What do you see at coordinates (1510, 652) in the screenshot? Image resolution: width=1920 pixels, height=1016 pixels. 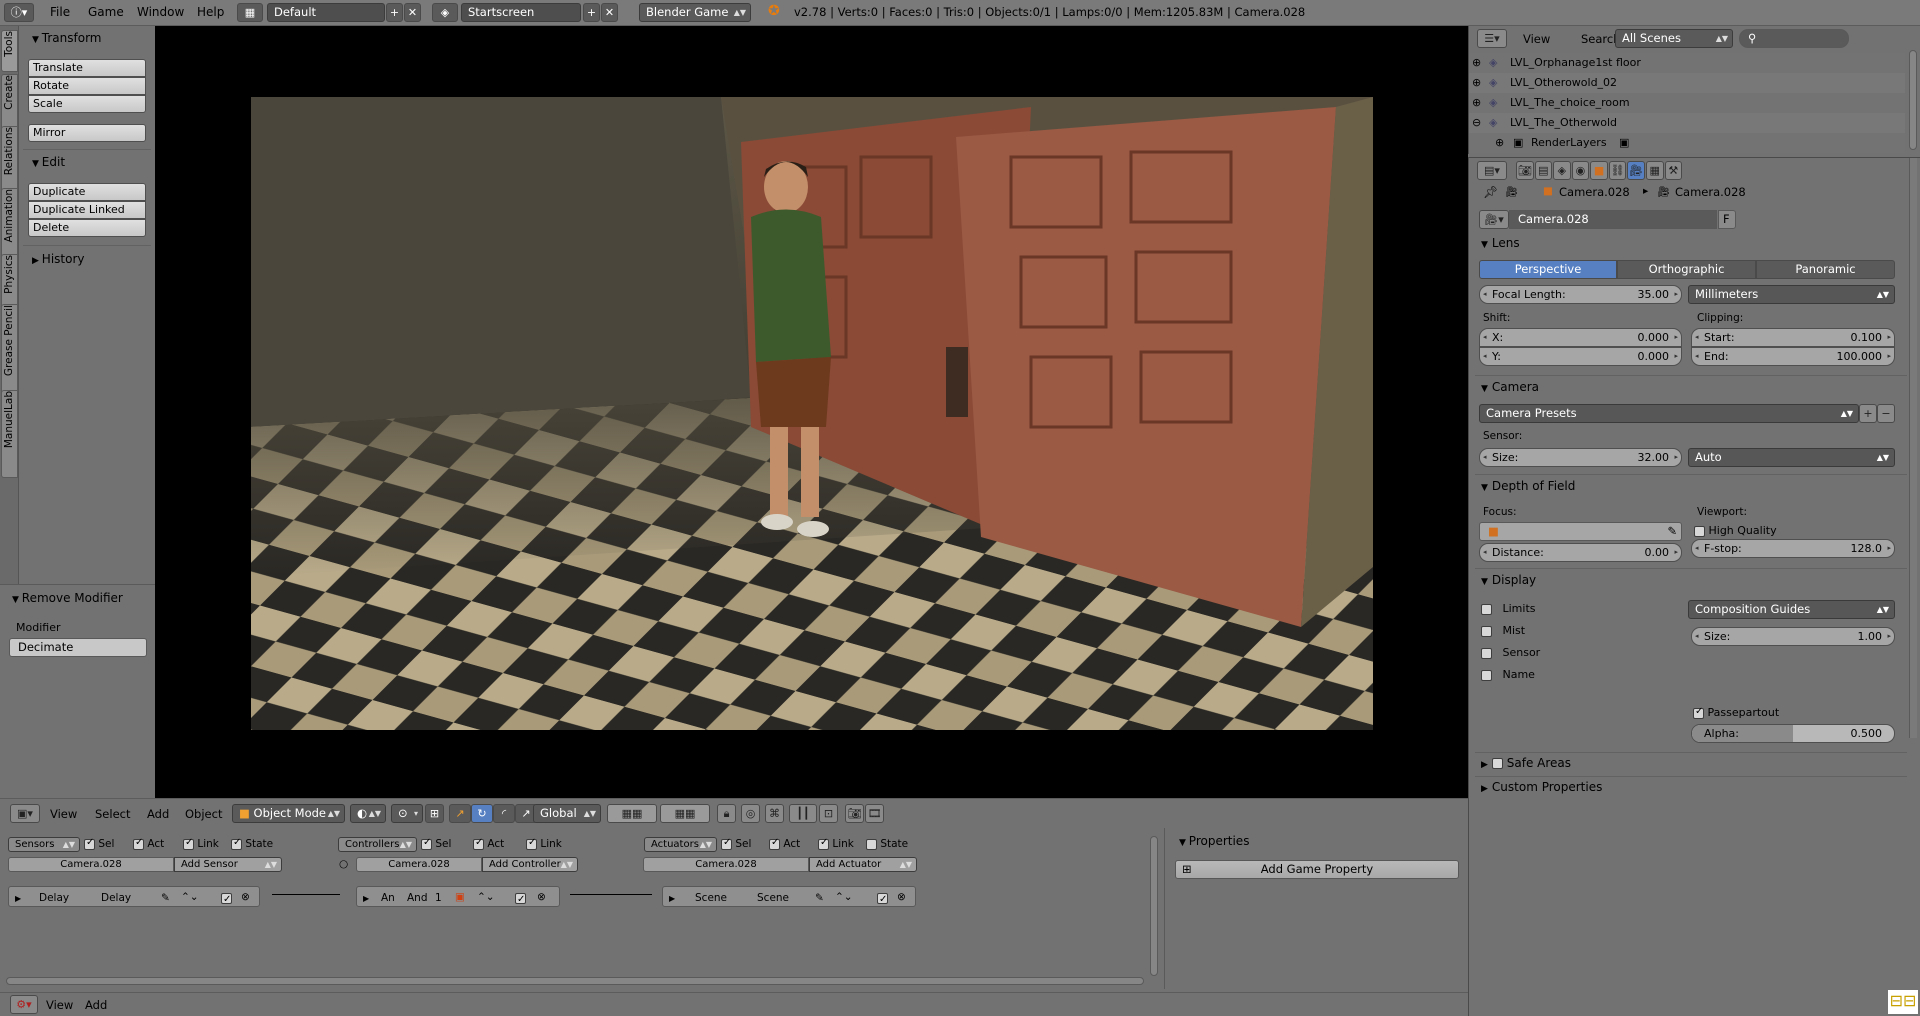 I see `sensor-check: Sensor` at bounding box center [1510, 652].